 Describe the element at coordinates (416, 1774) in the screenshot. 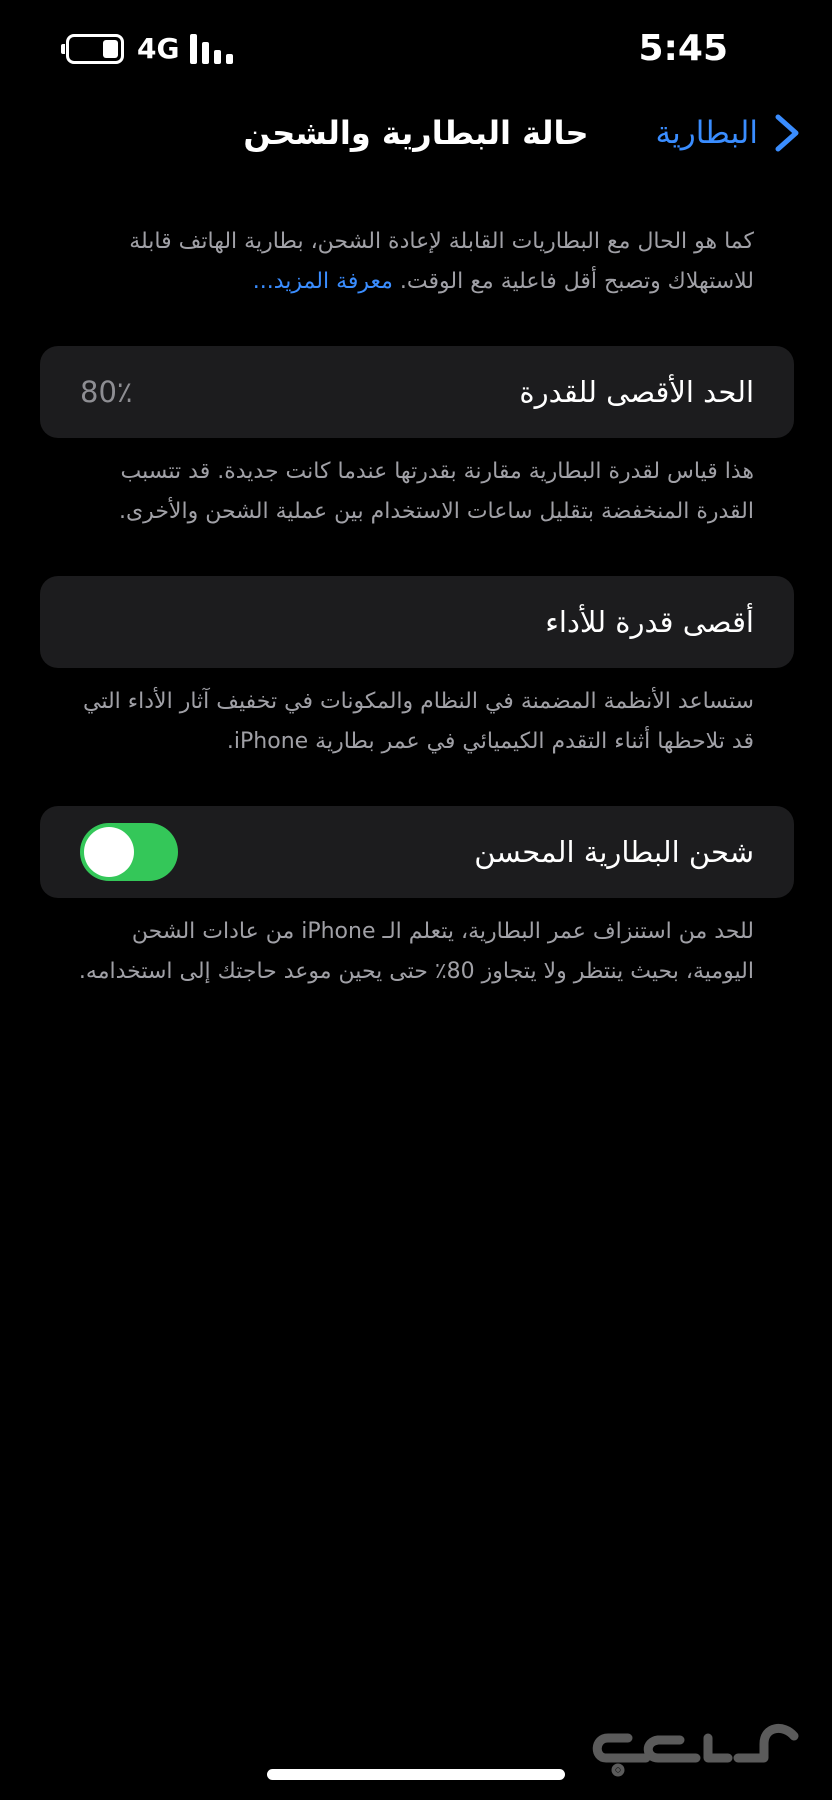

I see `home-indicator` at that location.